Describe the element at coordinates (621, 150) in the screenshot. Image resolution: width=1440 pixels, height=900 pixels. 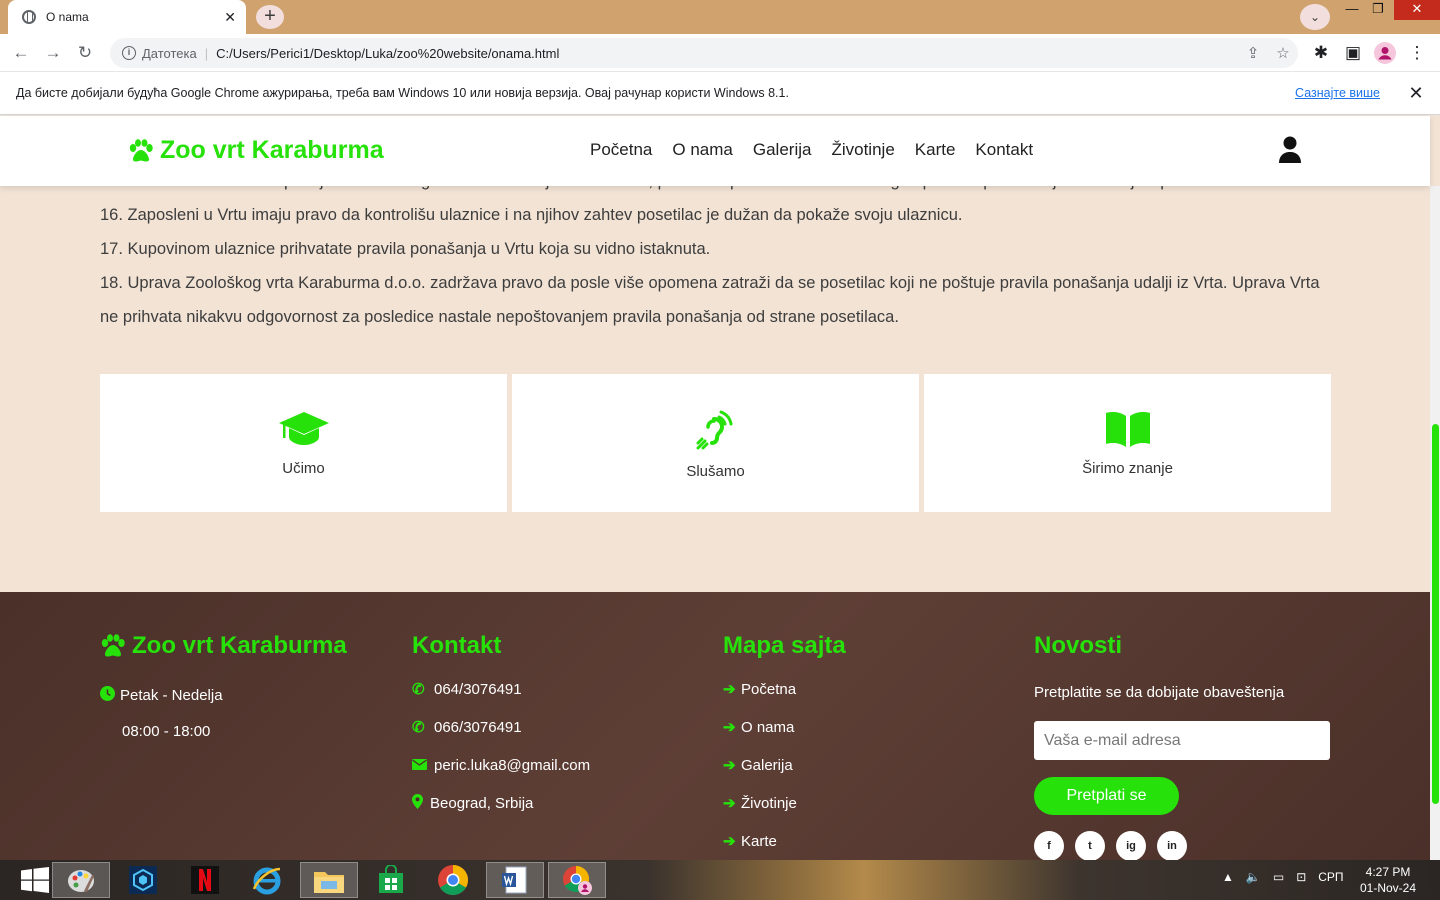
I see `nav-pocetna: Početna` at that location.